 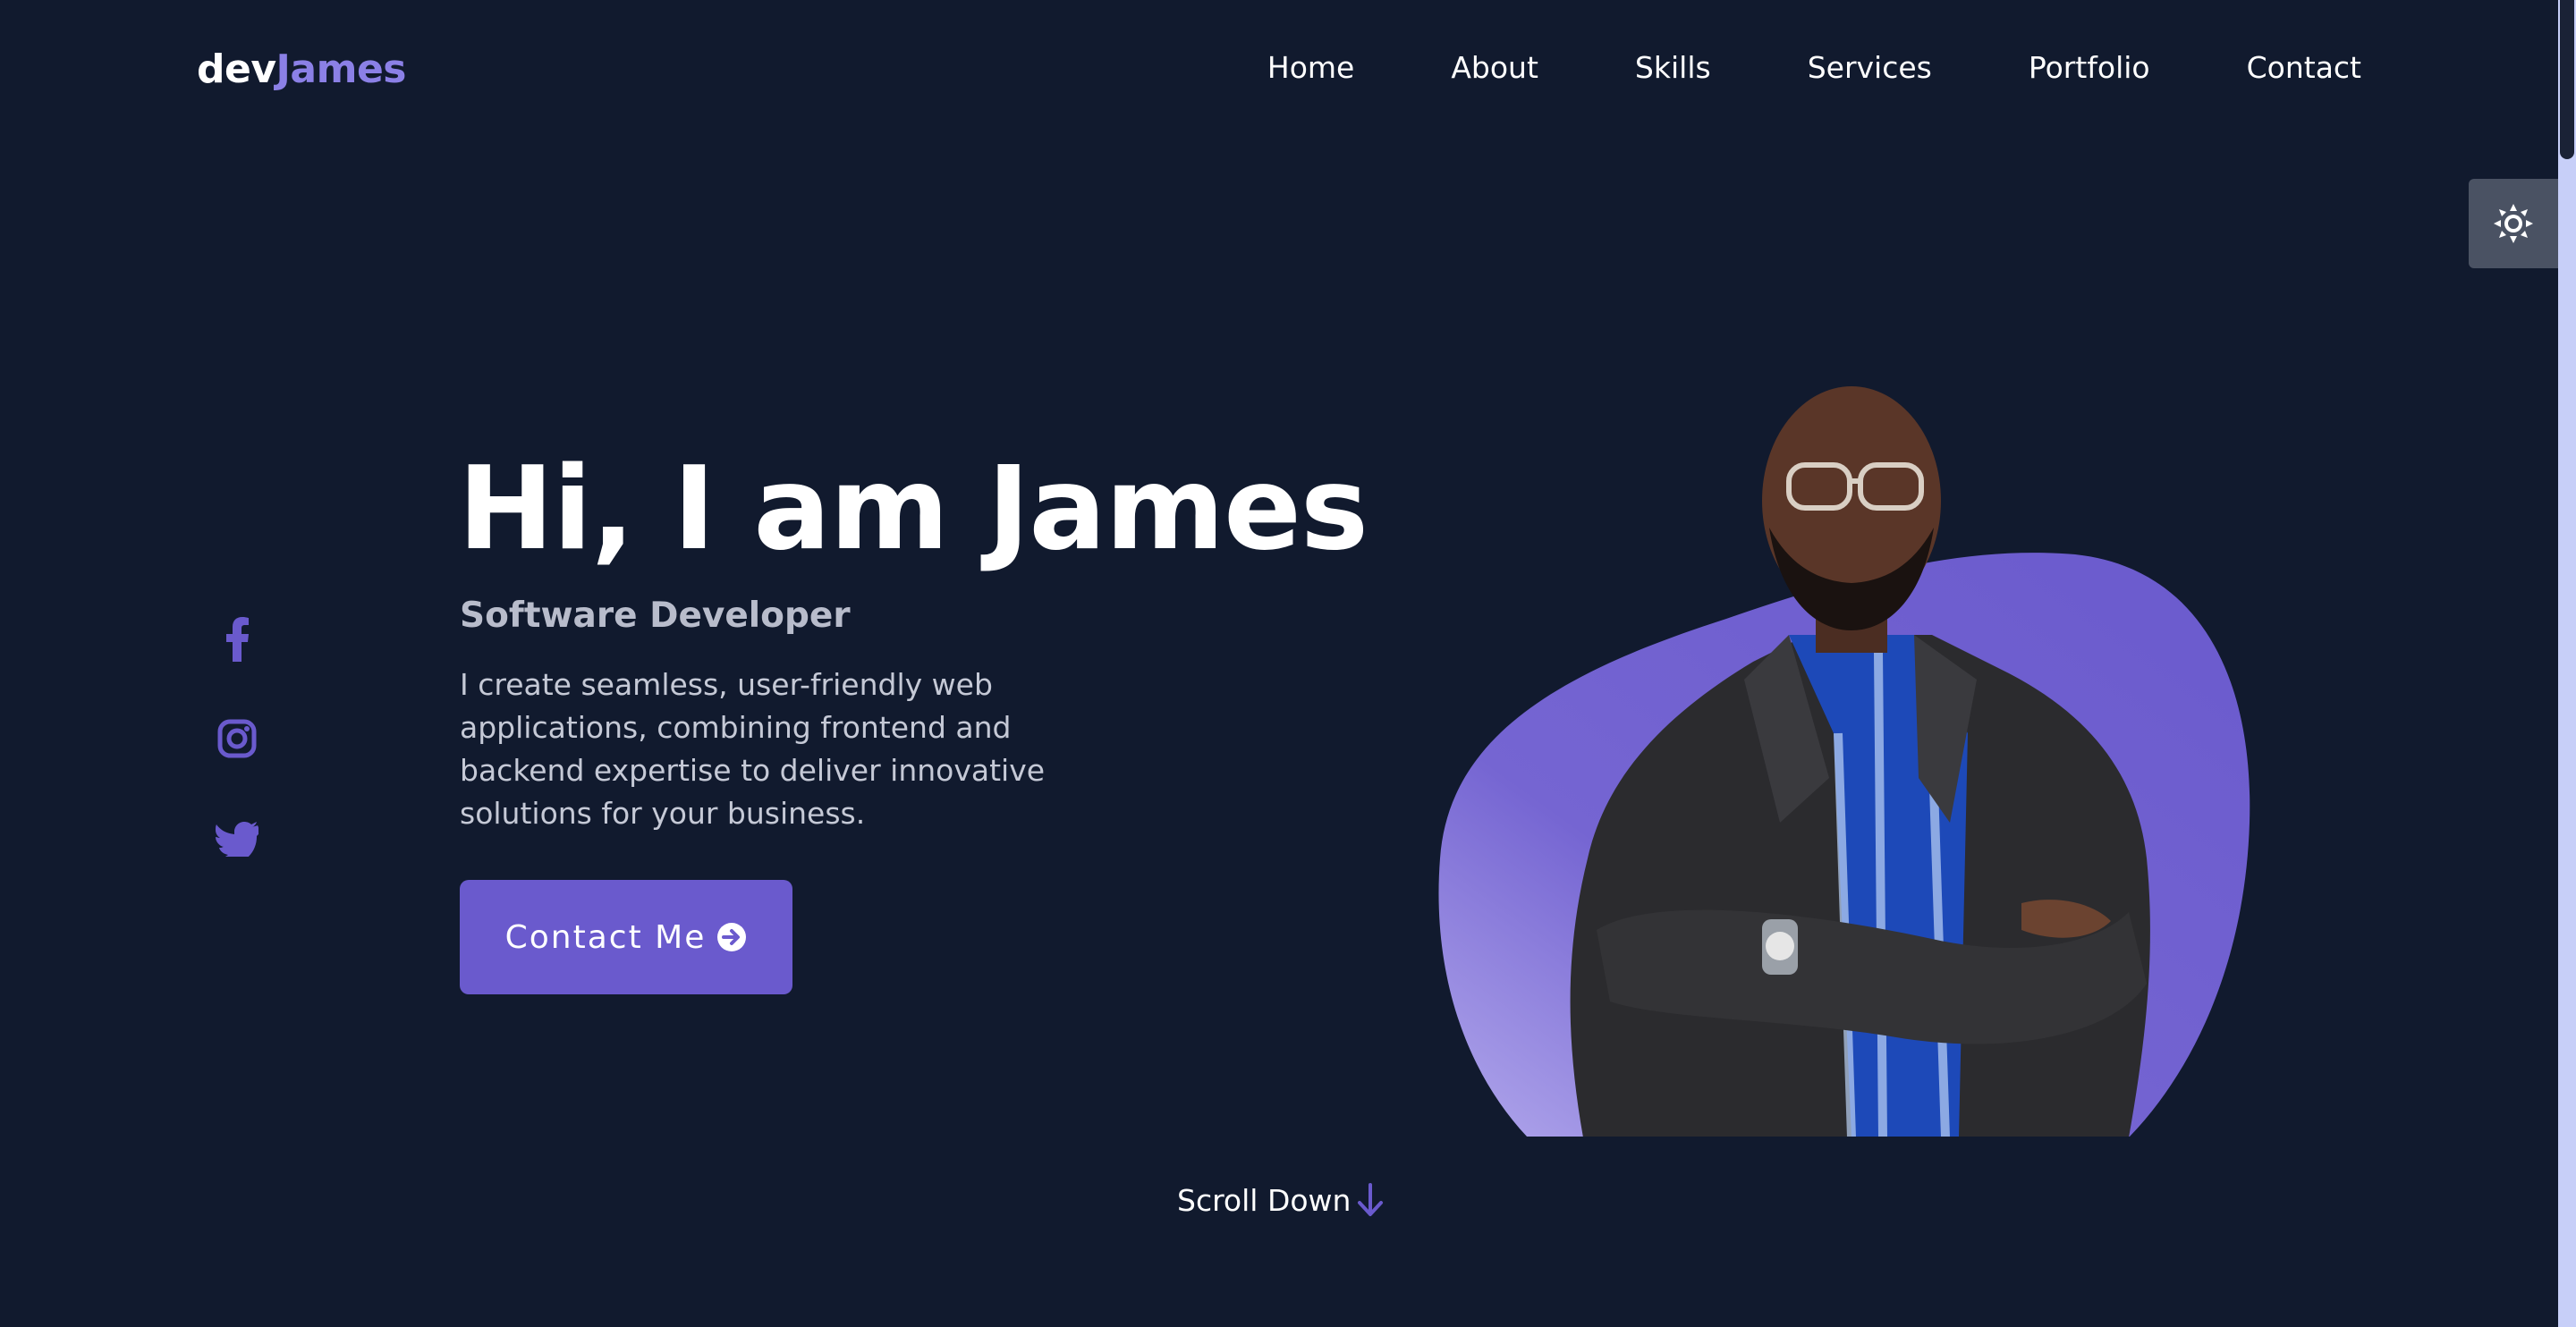 What do you see at coordinates (732, 937) in the screenshot?
I see `arrow-circle-right-icon` at bounding box center [732, 937].